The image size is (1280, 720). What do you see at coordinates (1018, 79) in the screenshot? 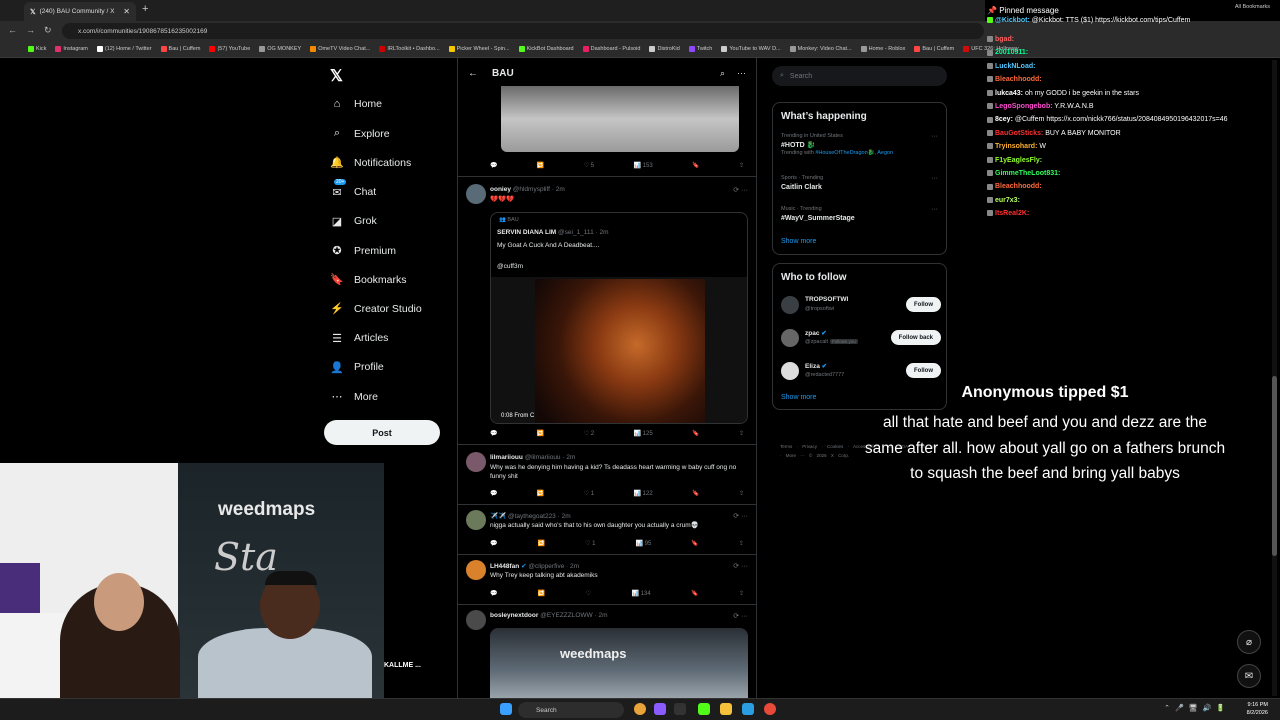
I see `chat-username: Bleachhoodd:` at bounding box center [1018, 79].